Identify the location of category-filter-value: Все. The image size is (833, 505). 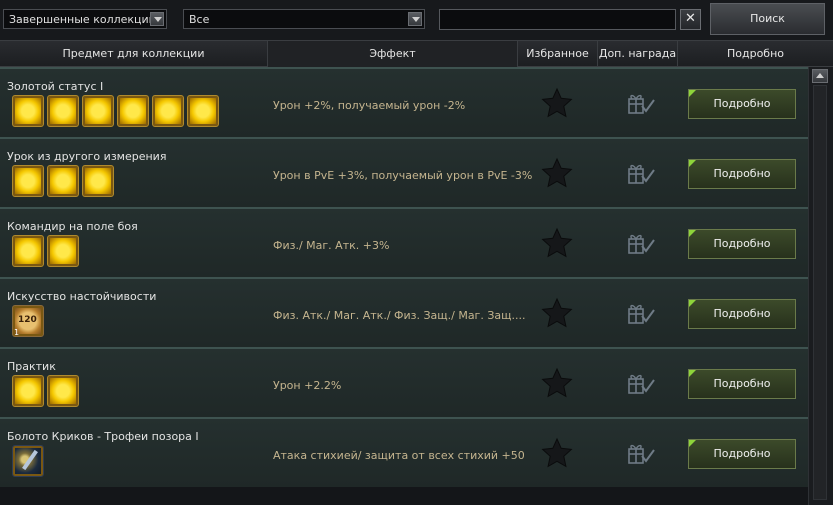
(199, 19).